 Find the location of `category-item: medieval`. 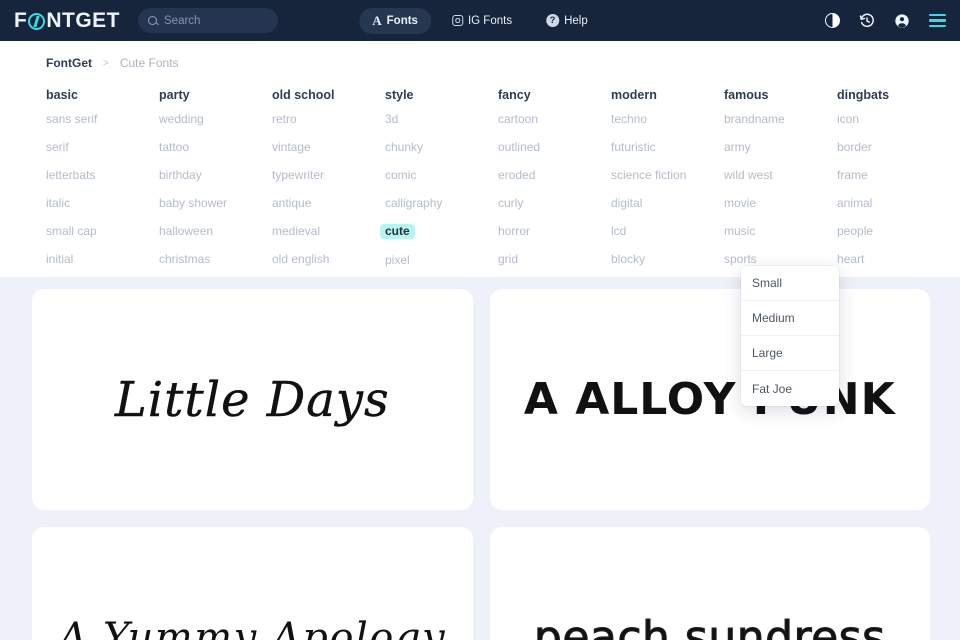

category-item: medieval is located at coordinates (296, 231).